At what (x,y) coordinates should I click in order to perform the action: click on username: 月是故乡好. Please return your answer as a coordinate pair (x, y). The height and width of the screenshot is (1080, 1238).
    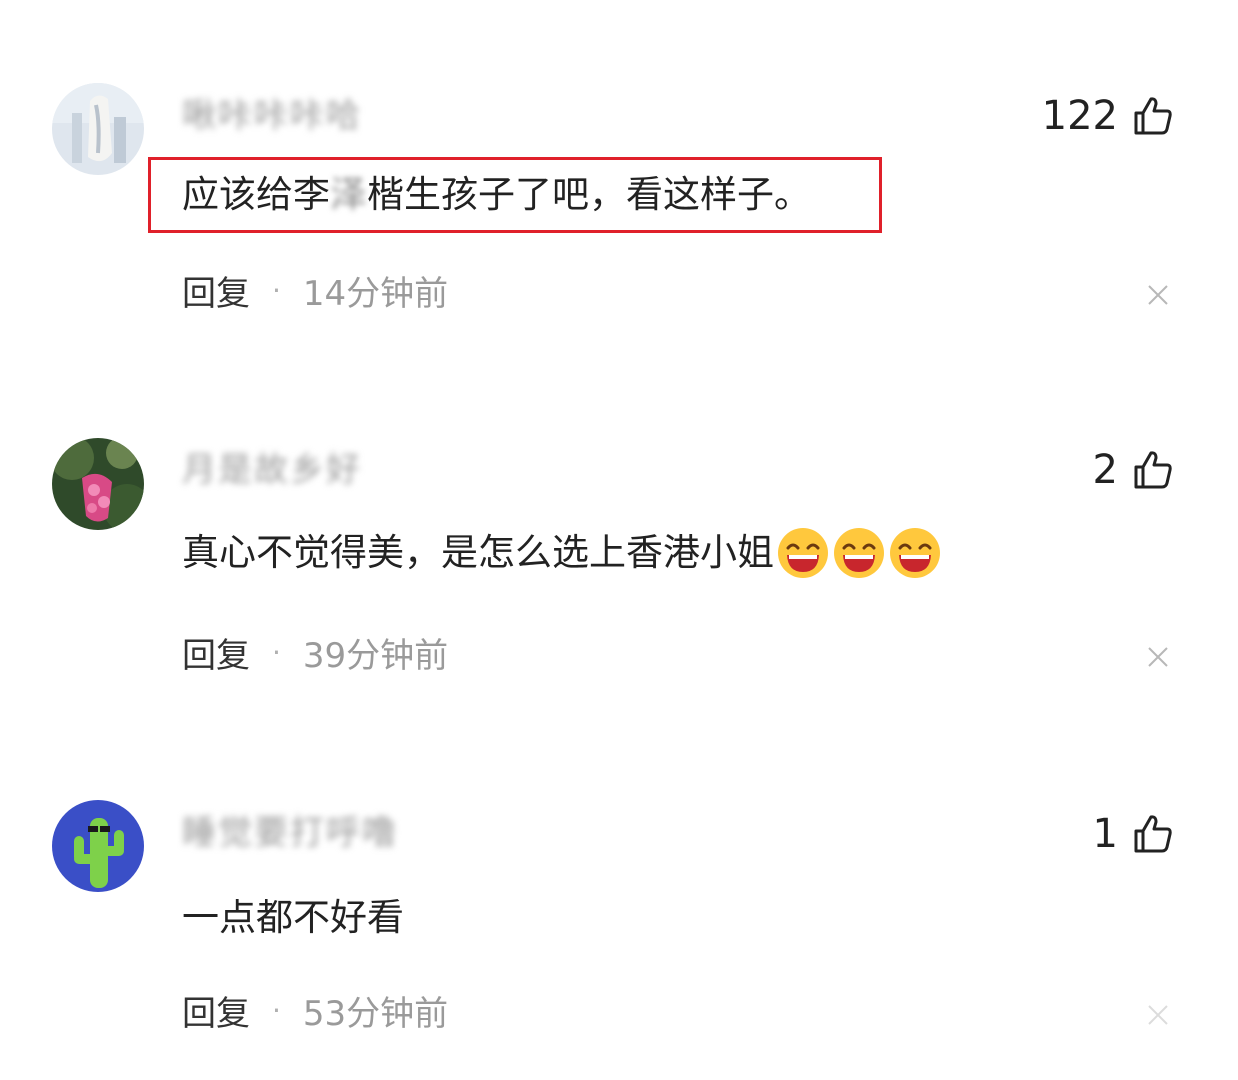
    Looking at the image, I should click on (272, 470).